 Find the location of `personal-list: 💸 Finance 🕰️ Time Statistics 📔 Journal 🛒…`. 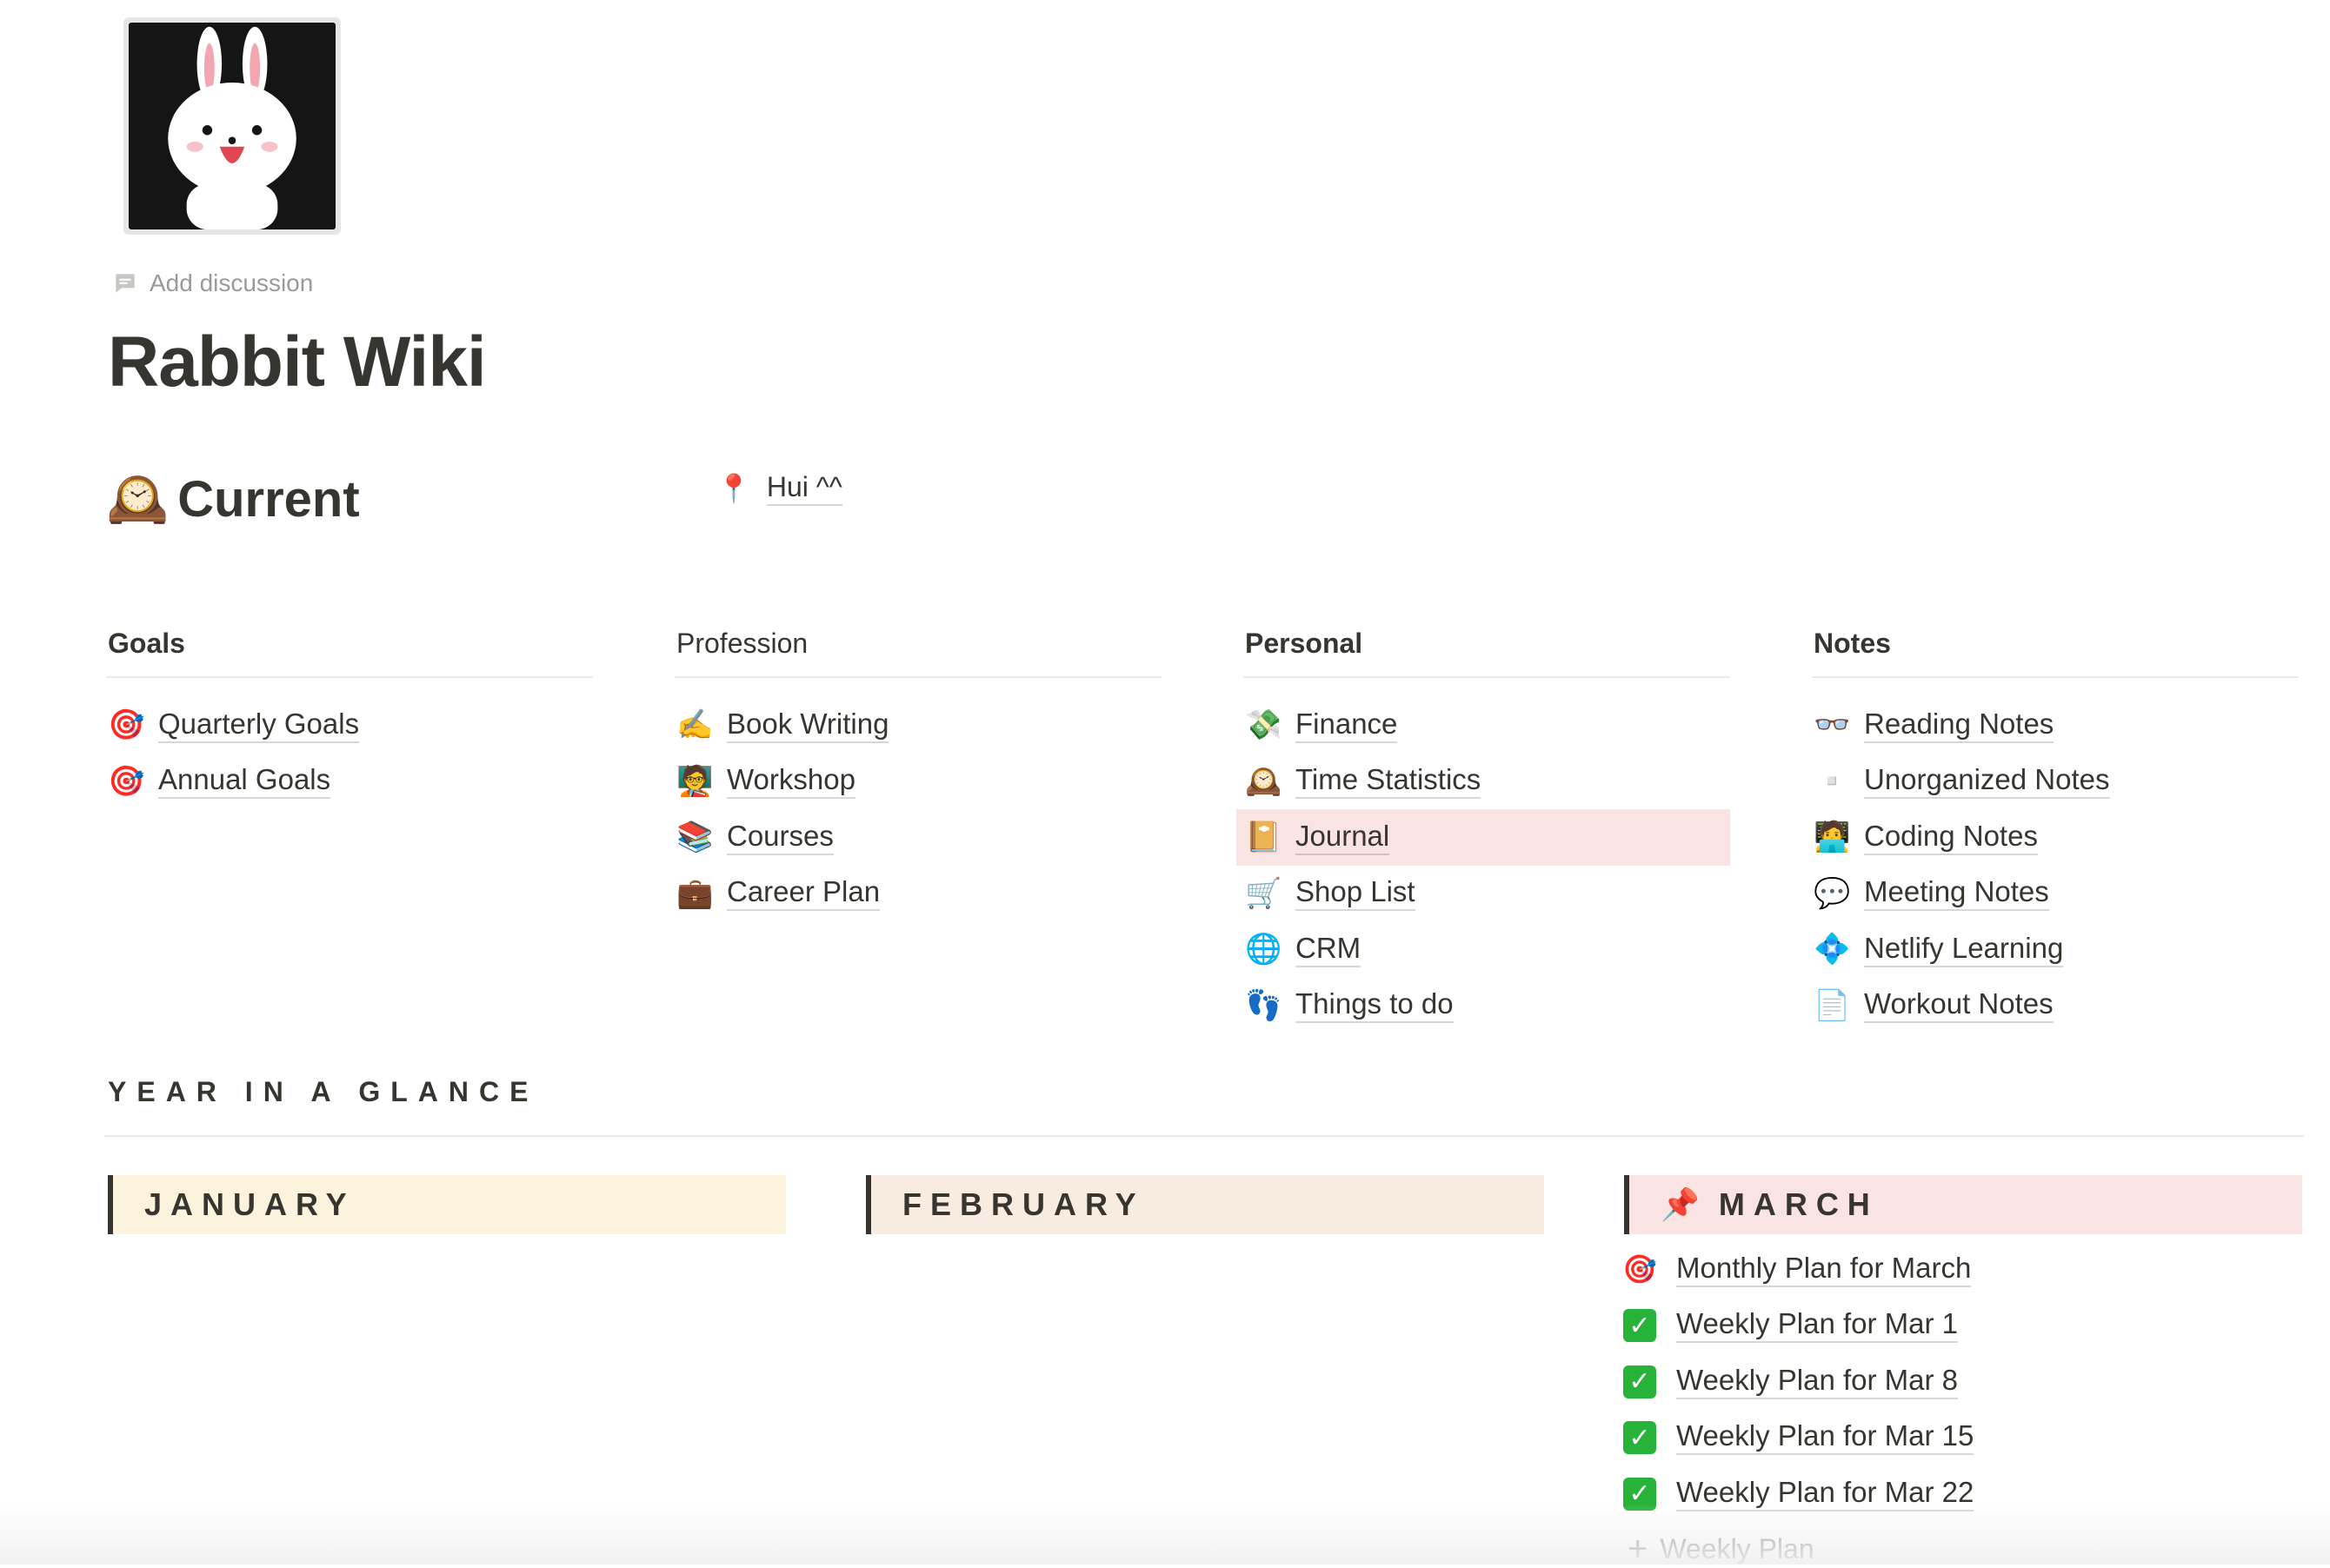

personal-list: 💸 Finance 🕰️ Time Statistics 📔 Journal 🛒… is located at coordinates (1483, 865).